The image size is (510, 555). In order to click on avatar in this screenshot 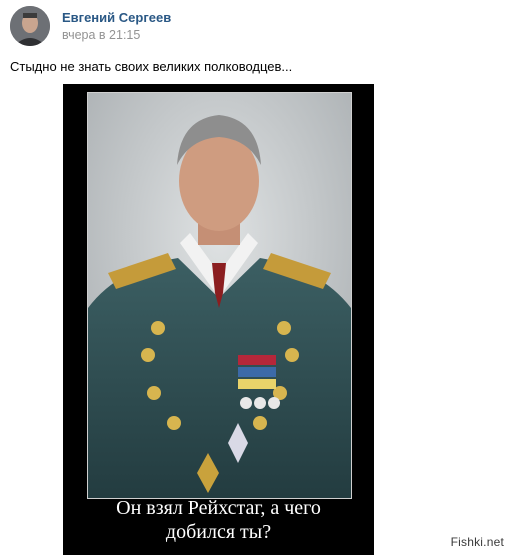, I will do `click(30, 26)`.